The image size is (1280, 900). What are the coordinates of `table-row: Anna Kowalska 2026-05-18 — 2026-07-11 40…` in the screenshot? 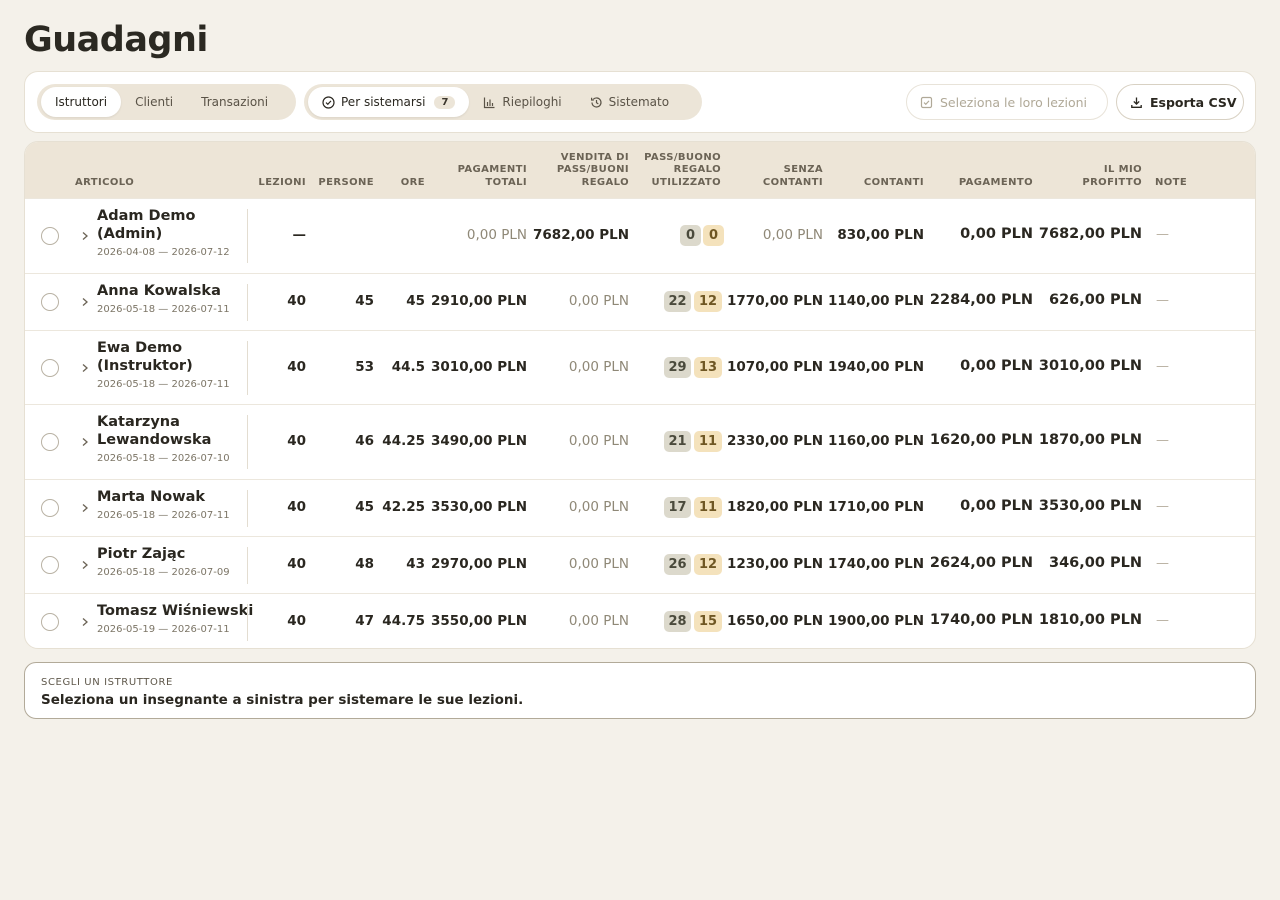 It's located at (640, 301).